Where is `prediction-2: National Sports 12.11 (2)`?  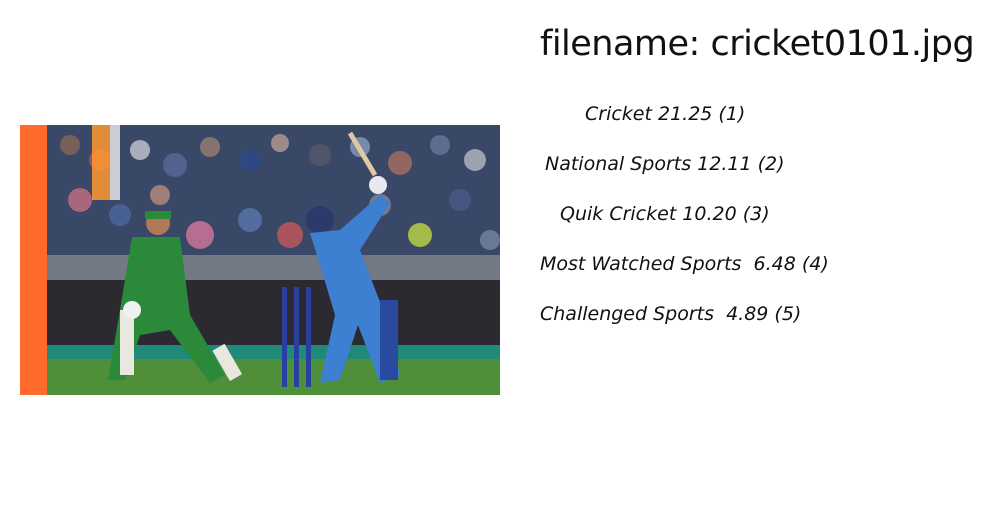 prediction-2: National Sports 12.11 (2) is located at coordinates (665, 164).